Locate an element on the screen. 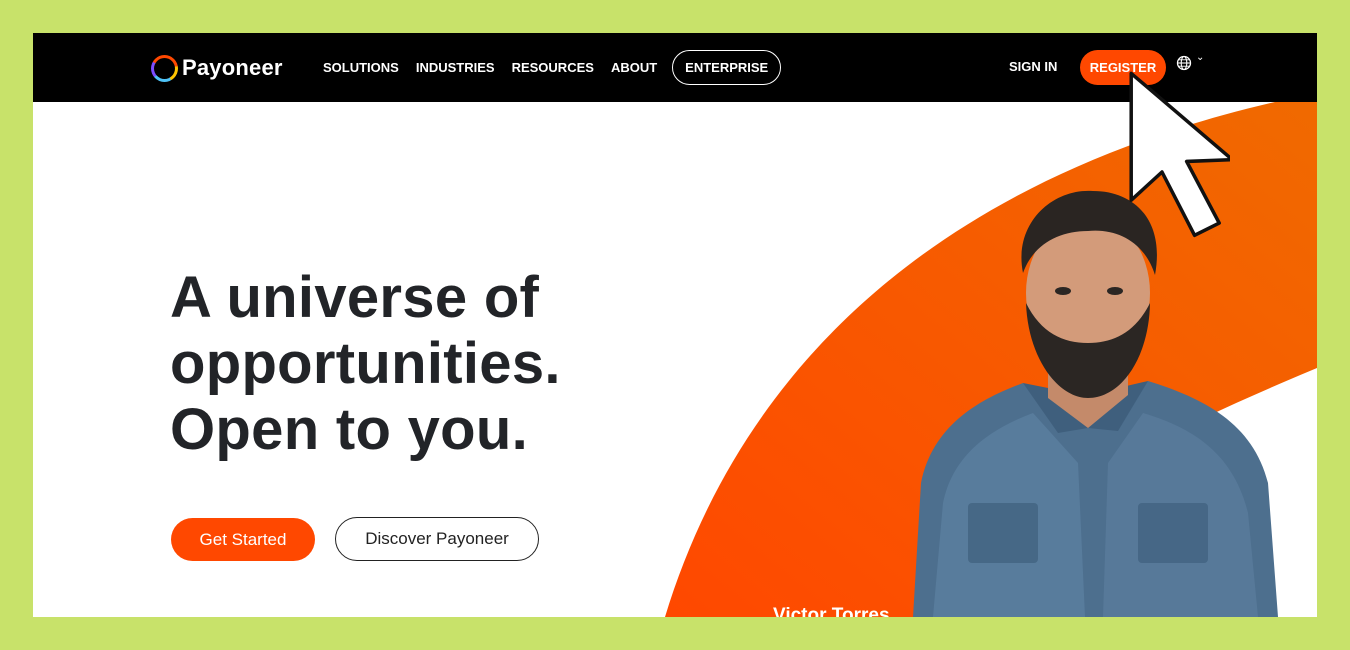 Image resolution: width=1350 pixels, height=650 pixels. nav-solutions: SOLUTIONS is located at coordinates (361, 67).